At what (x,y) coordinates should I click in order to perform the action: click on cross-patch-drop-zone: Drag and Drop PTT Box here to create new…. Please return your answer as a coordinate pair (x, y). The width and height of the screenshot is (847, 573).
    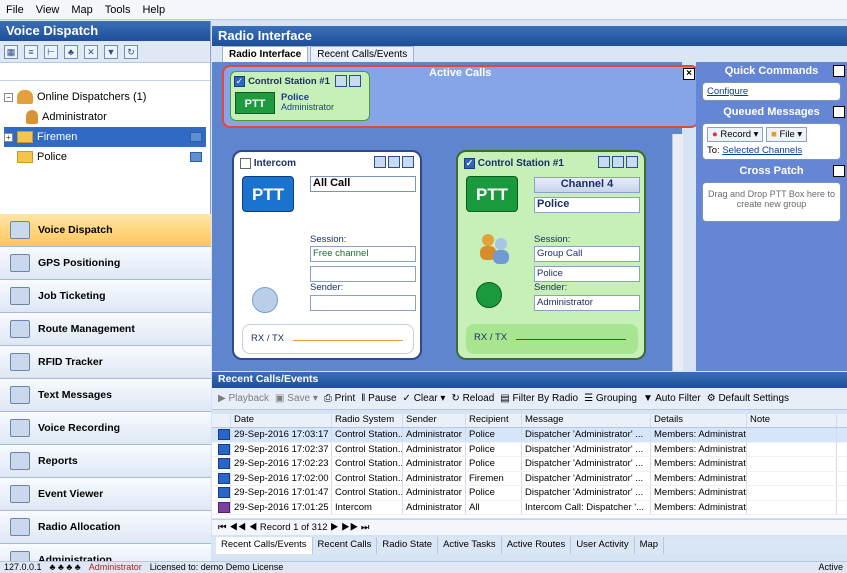
    Looking at the image, I should click on (771, 202).